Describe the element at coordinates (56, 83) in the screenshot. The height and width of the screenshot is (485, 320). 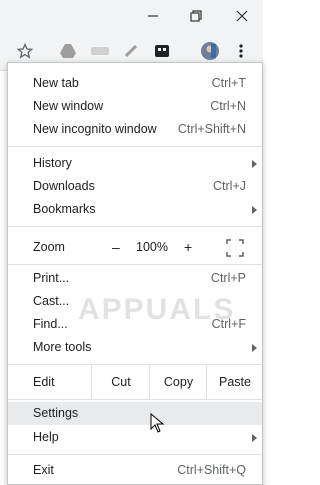
I see `menu-item-label: New tab` at that location.